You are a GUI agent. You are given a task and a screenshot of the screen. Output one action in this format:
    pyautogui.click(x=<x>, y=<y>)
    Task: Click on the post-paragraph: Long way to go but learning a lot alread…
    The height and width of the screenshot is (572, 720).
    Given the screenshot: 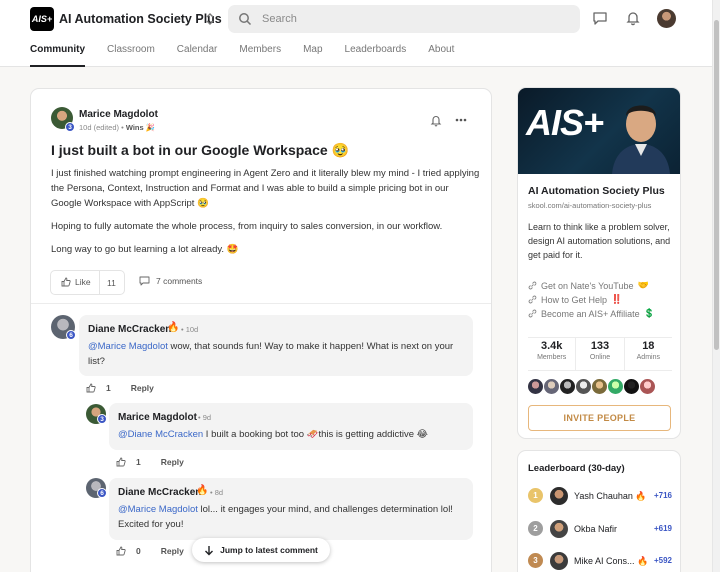 What is the action you would take?
    pyautogui.click(x=145, y=249)
    